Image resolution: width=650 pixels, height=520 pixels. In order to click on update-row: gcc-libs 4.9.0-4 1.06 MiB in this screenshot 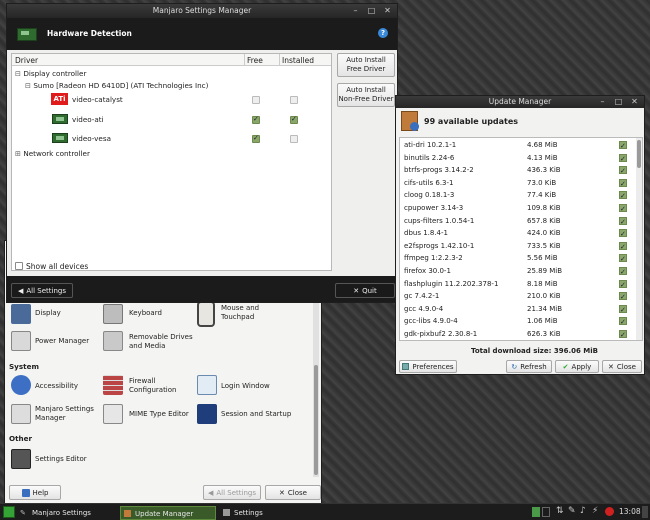, I will do `click(519, 322)`.